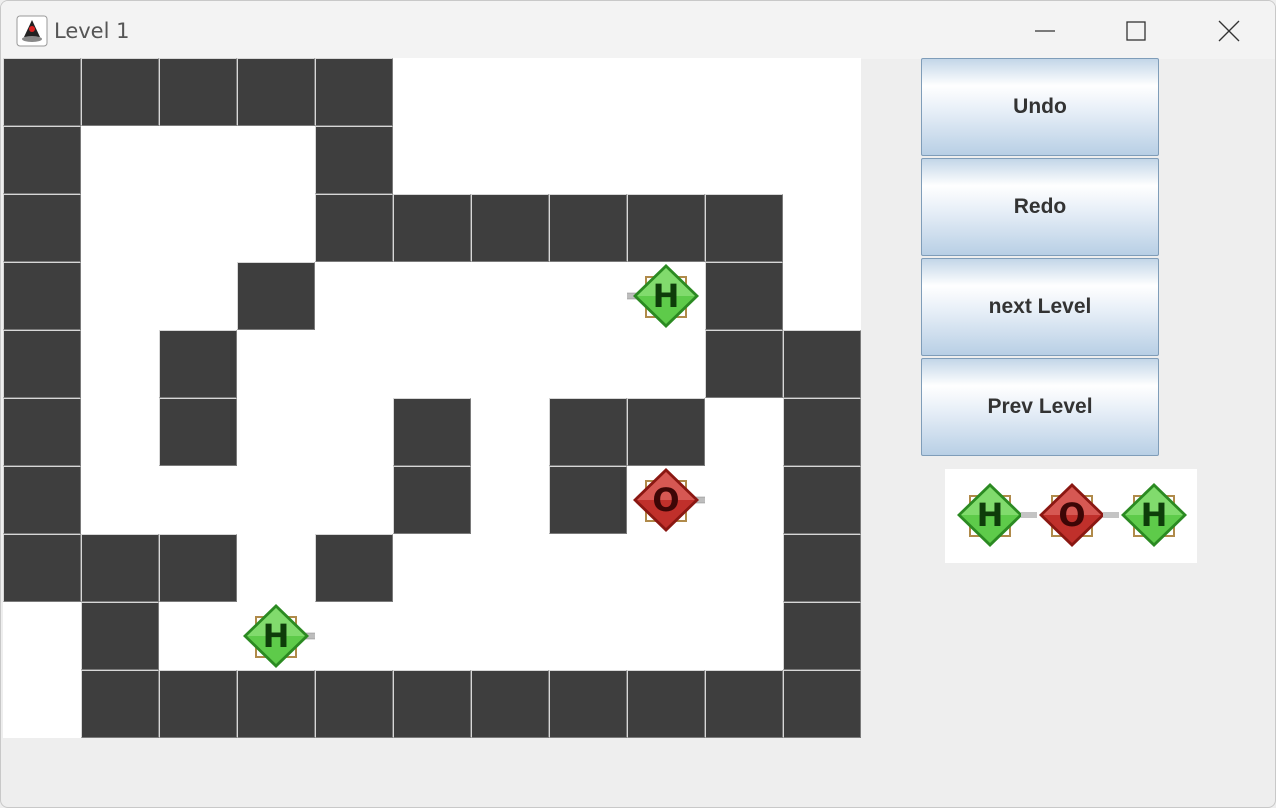 This screenshot has width=1276, height=808. What do you see at coordinates (1040, 107) in the screenshot?
I see `undo-button: Undo` at bounding box center [1040, 107].